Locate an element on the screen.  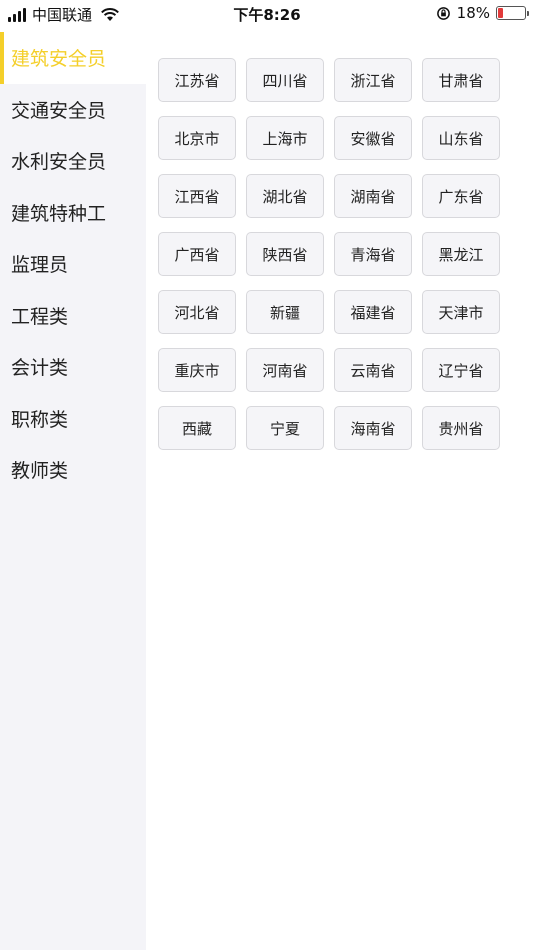
province-button: 青海省 is located at coordinates (373, 254).